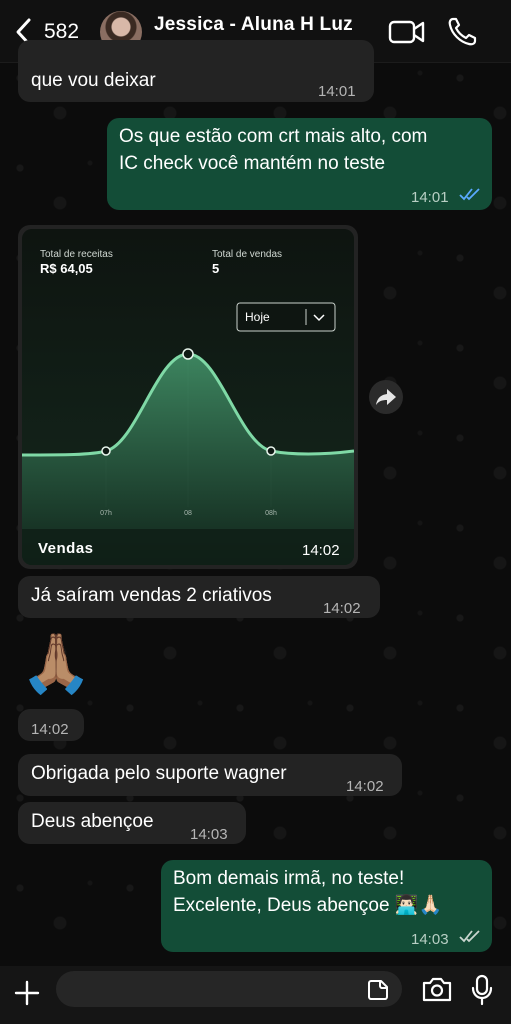  Describe the element at coordinates (247, 254) in the screenshot. I see `sales-label: Total de vendas` at that location.